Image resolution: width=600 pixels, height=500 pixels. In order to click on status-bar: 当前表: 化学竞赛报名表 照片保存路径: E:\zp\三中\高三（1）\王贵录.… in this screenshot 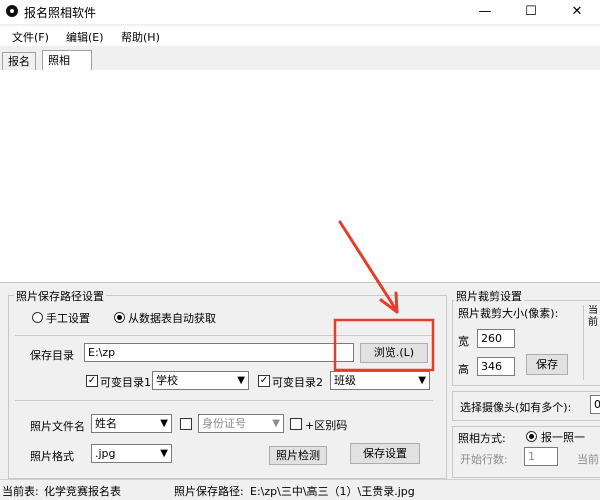, I will do `click(300, 489)`.